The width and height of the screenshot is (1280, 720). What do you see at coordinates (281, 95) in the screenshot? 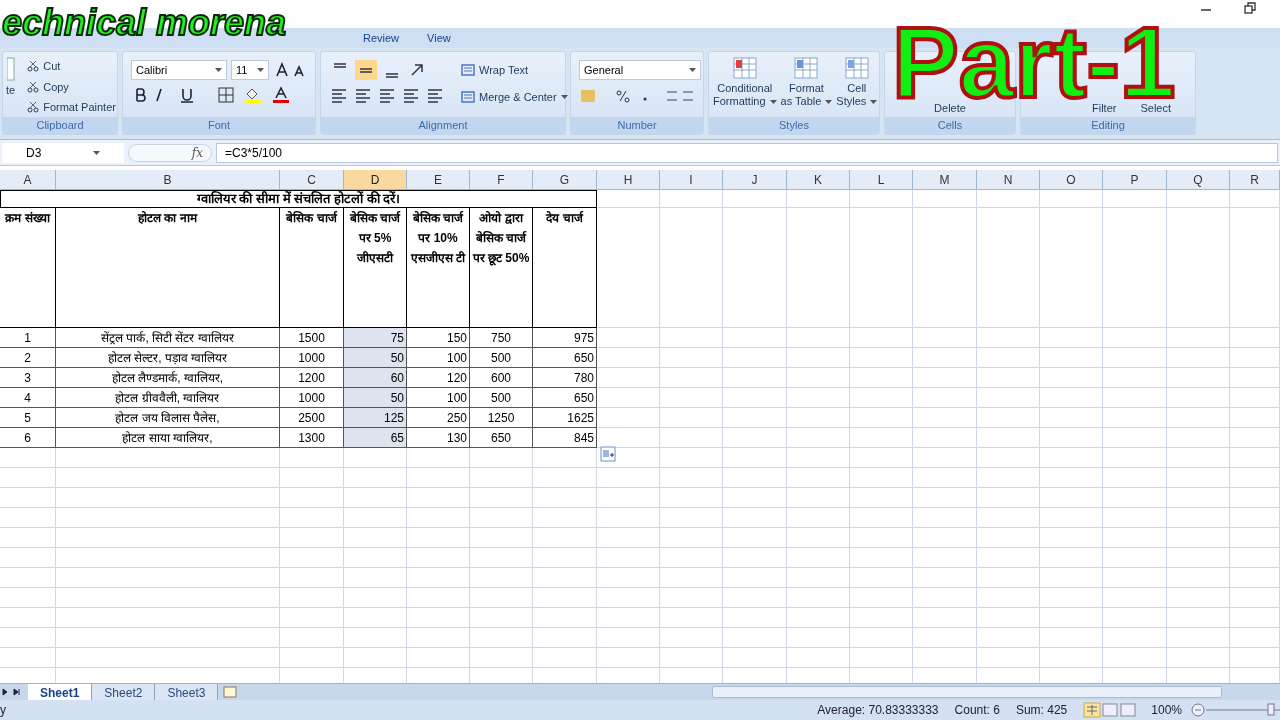
I see `font-color-icon` at bounding box center [281, 95].